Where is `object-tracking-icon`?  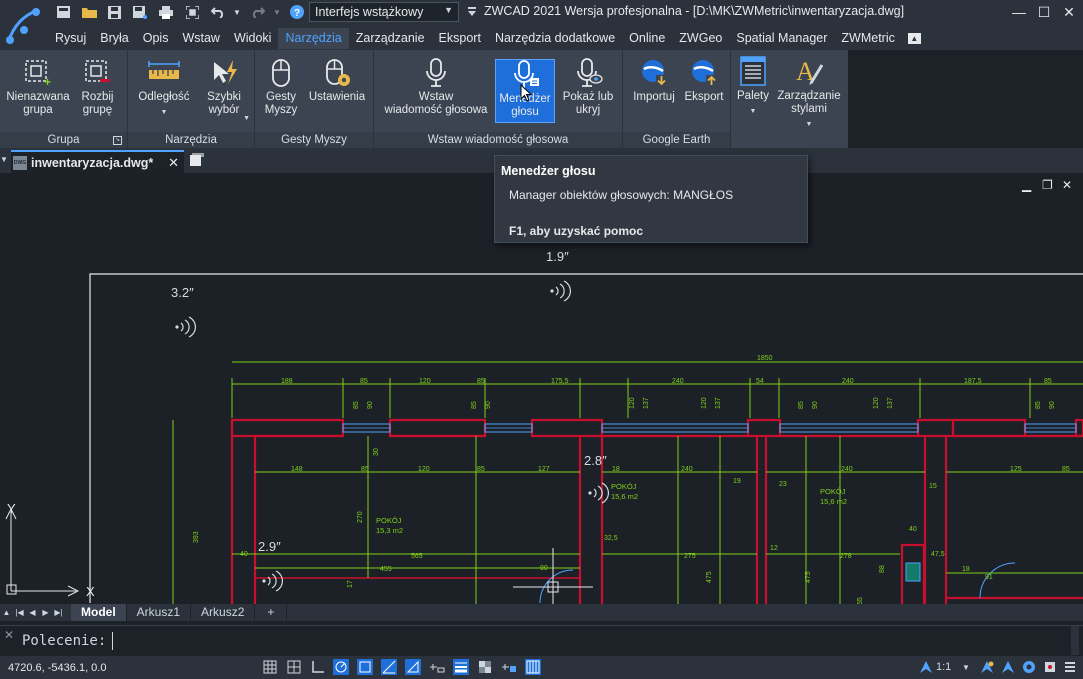
object-tracking-icon is located at coordinates (389, 667).